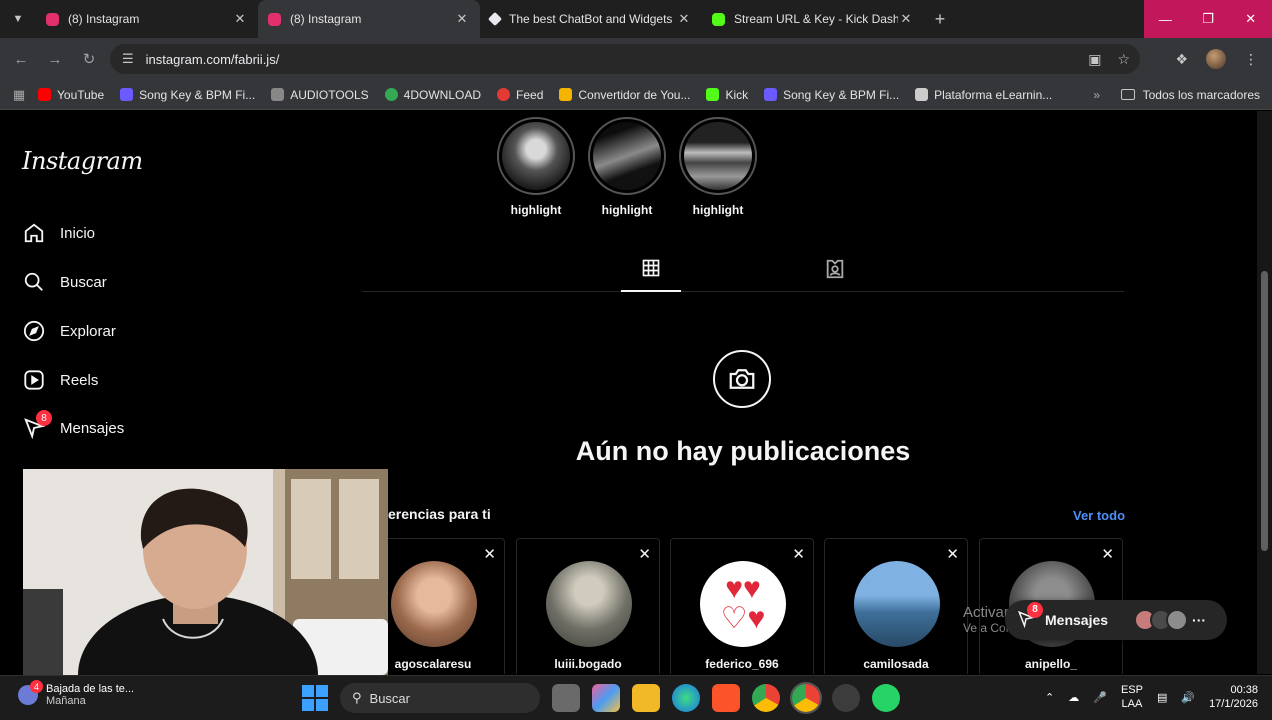 This screenshot has width=1272, height=720. Describe the element at coordinates (37, 425) in the screenshot. I see `messenger-icon: 8` at that location.